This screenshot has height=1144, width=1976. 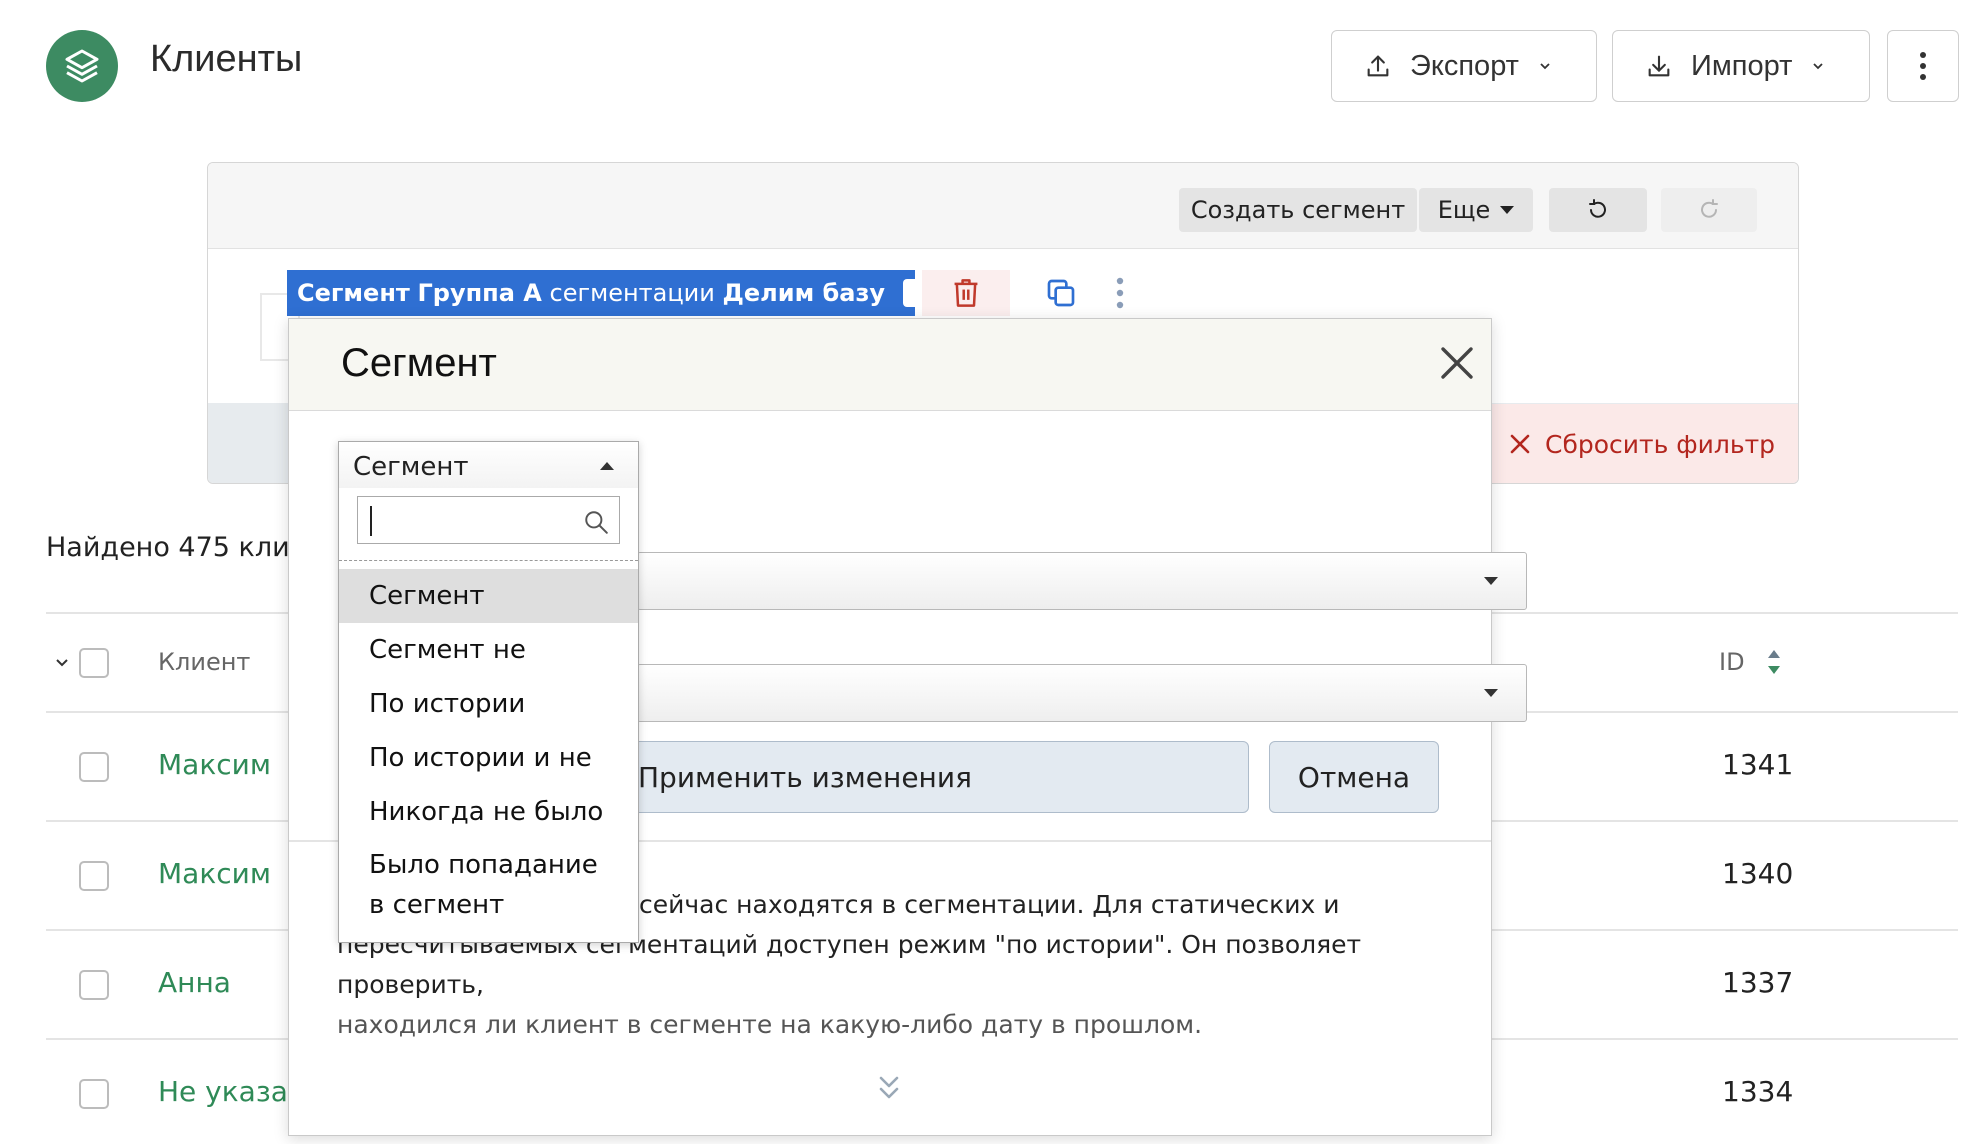 I want to click on trash-icon, so click(x=966, y=293).